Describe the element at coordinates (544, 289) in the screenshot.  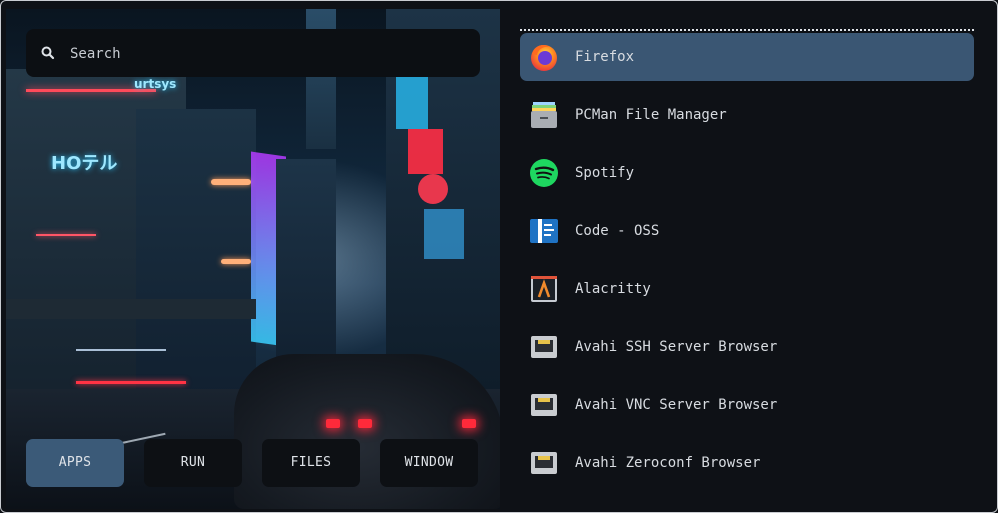
I see `alacritty-icon` at that location.